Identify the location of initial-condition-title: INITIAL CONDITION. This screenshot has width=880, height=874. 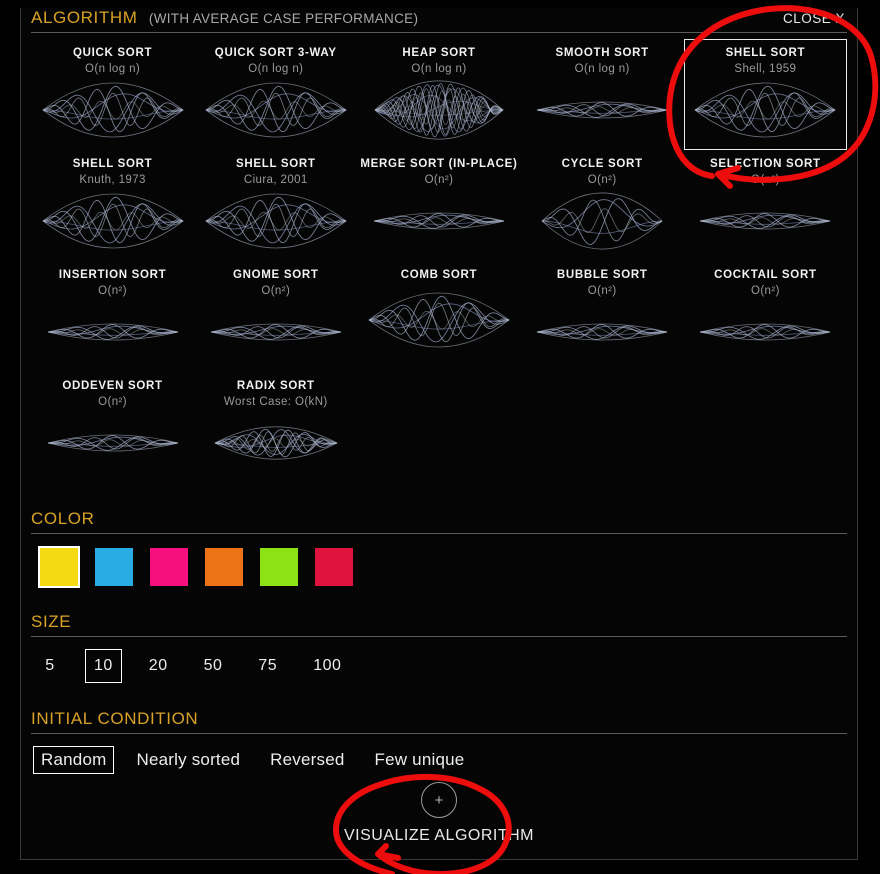
(115, 718).